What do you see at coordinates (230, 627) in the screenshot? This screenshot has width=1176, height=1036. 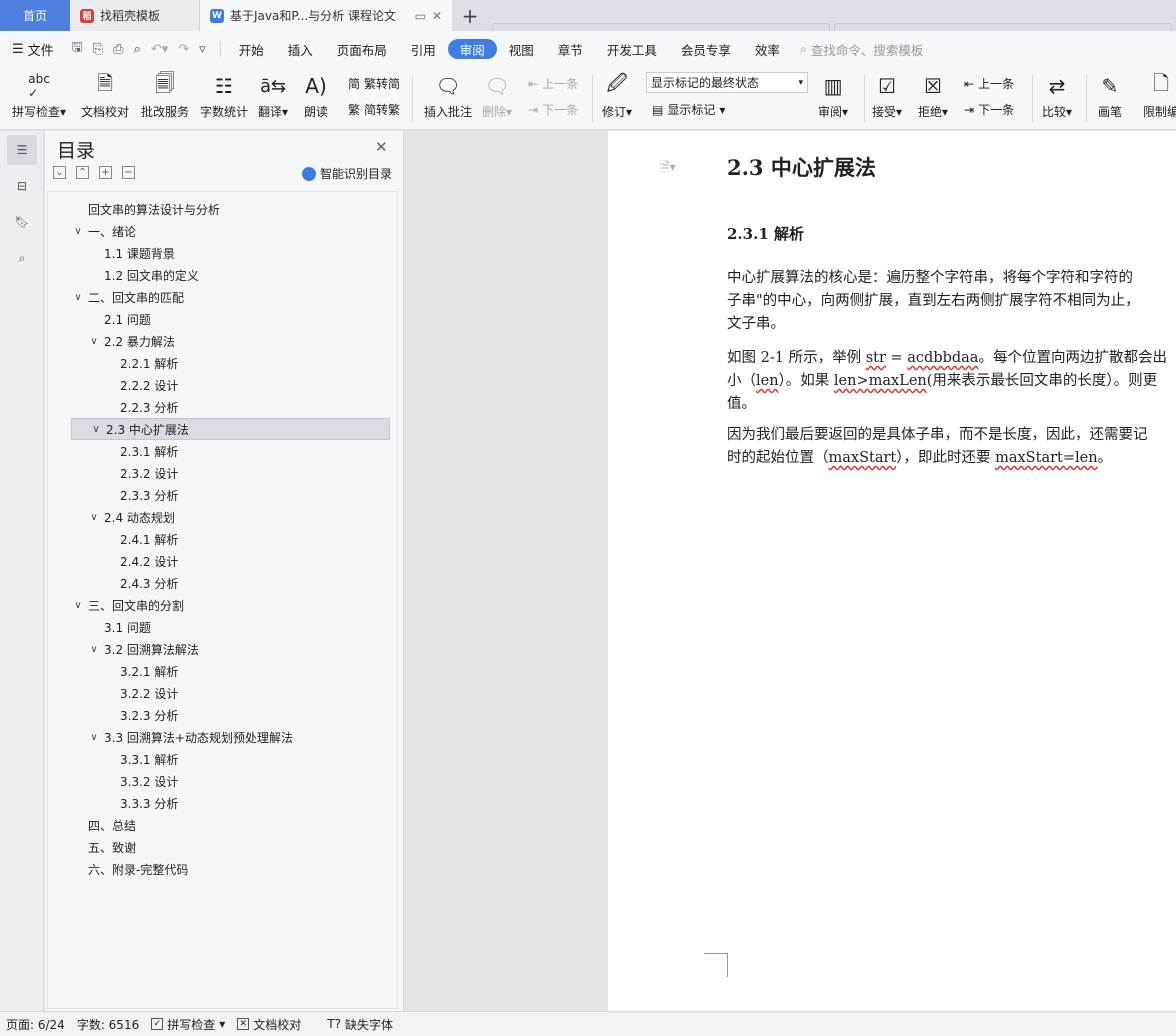 I see `toc-item: 3.1 问题` at bounding box center [230, 627].